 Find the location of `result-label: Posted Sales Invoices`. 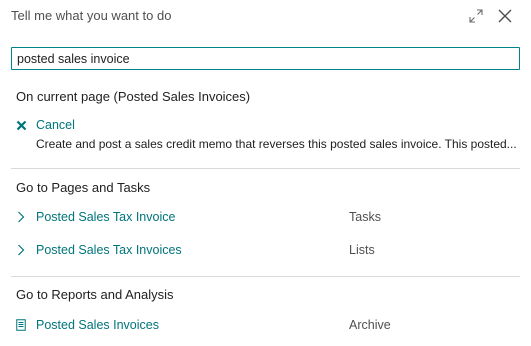

result-label: Posted Sales Invoices is located at coordinates (97, 325).